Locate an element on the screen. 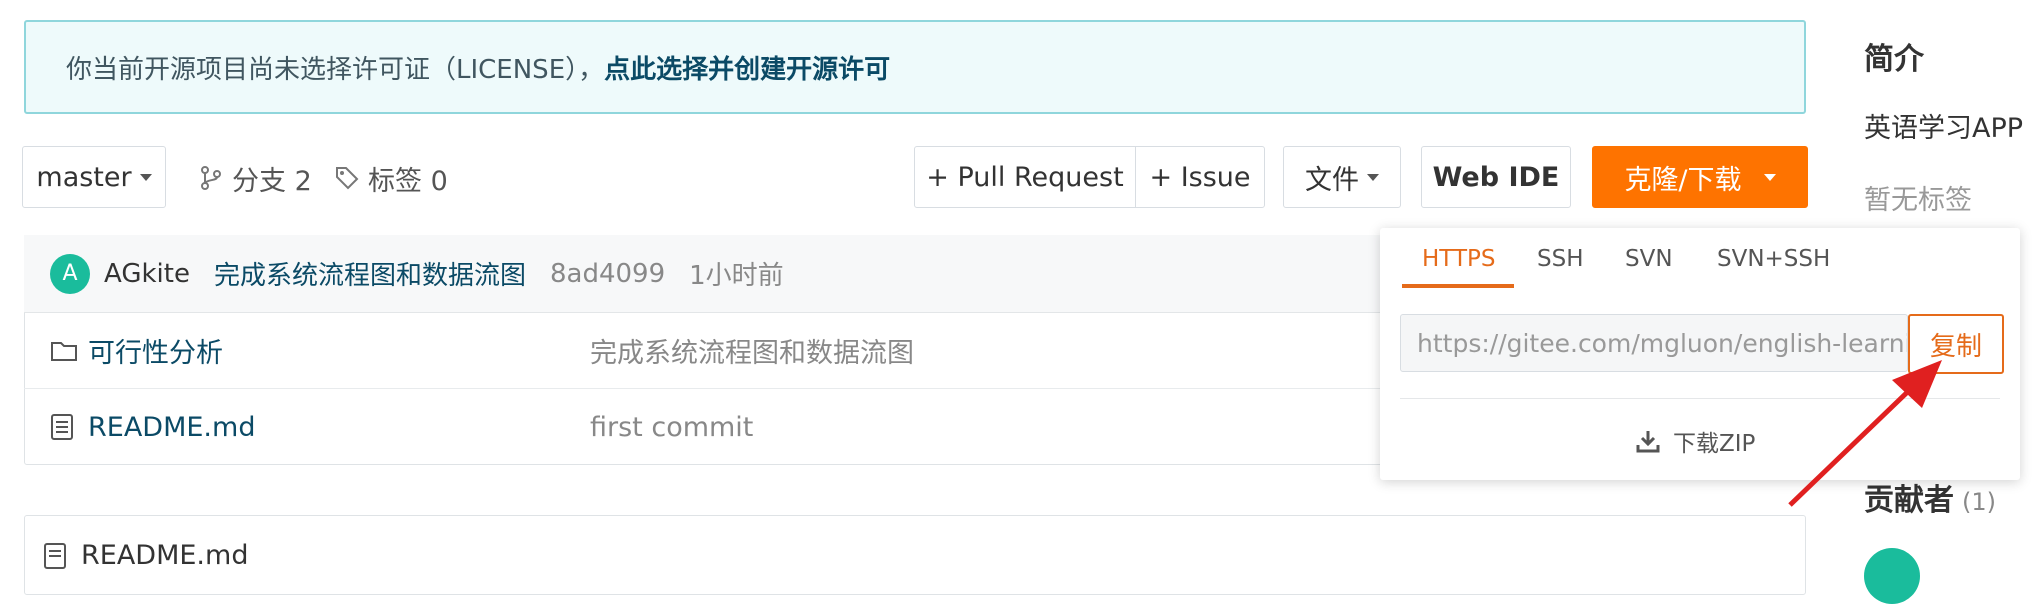 Image resolution: width=2035 pixels, height=604 pixels. branches-count: 分支 2 is located at coordinates (272, 181).